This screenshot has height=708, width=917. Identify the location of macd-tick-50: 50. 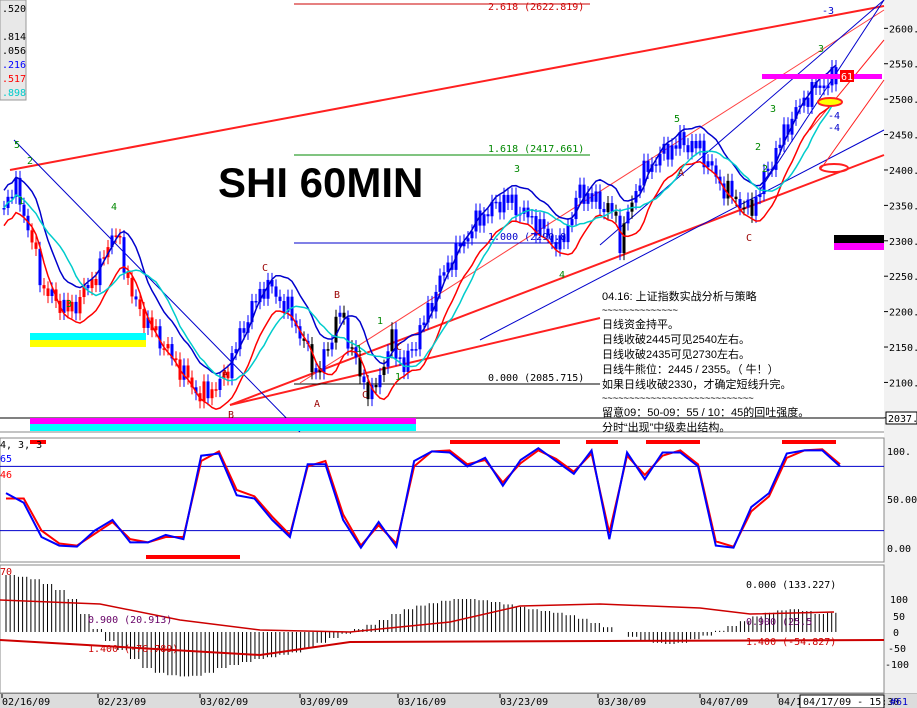
(899, 617).